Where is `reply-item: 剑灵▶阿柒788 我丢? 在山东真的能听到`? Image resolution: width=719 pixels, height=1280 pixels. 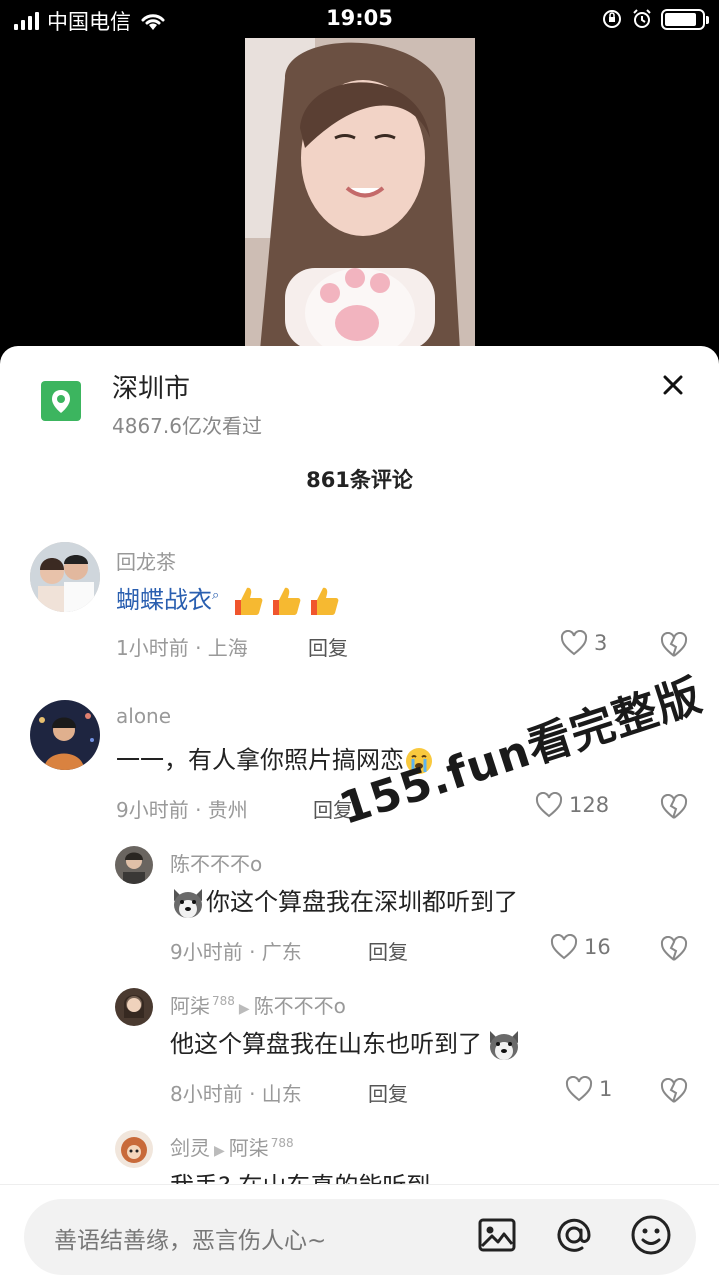 reply-item: 剑灵▶阿柒788 我丢? 在山东真的能听到 is located at coordinates (359, 1157).